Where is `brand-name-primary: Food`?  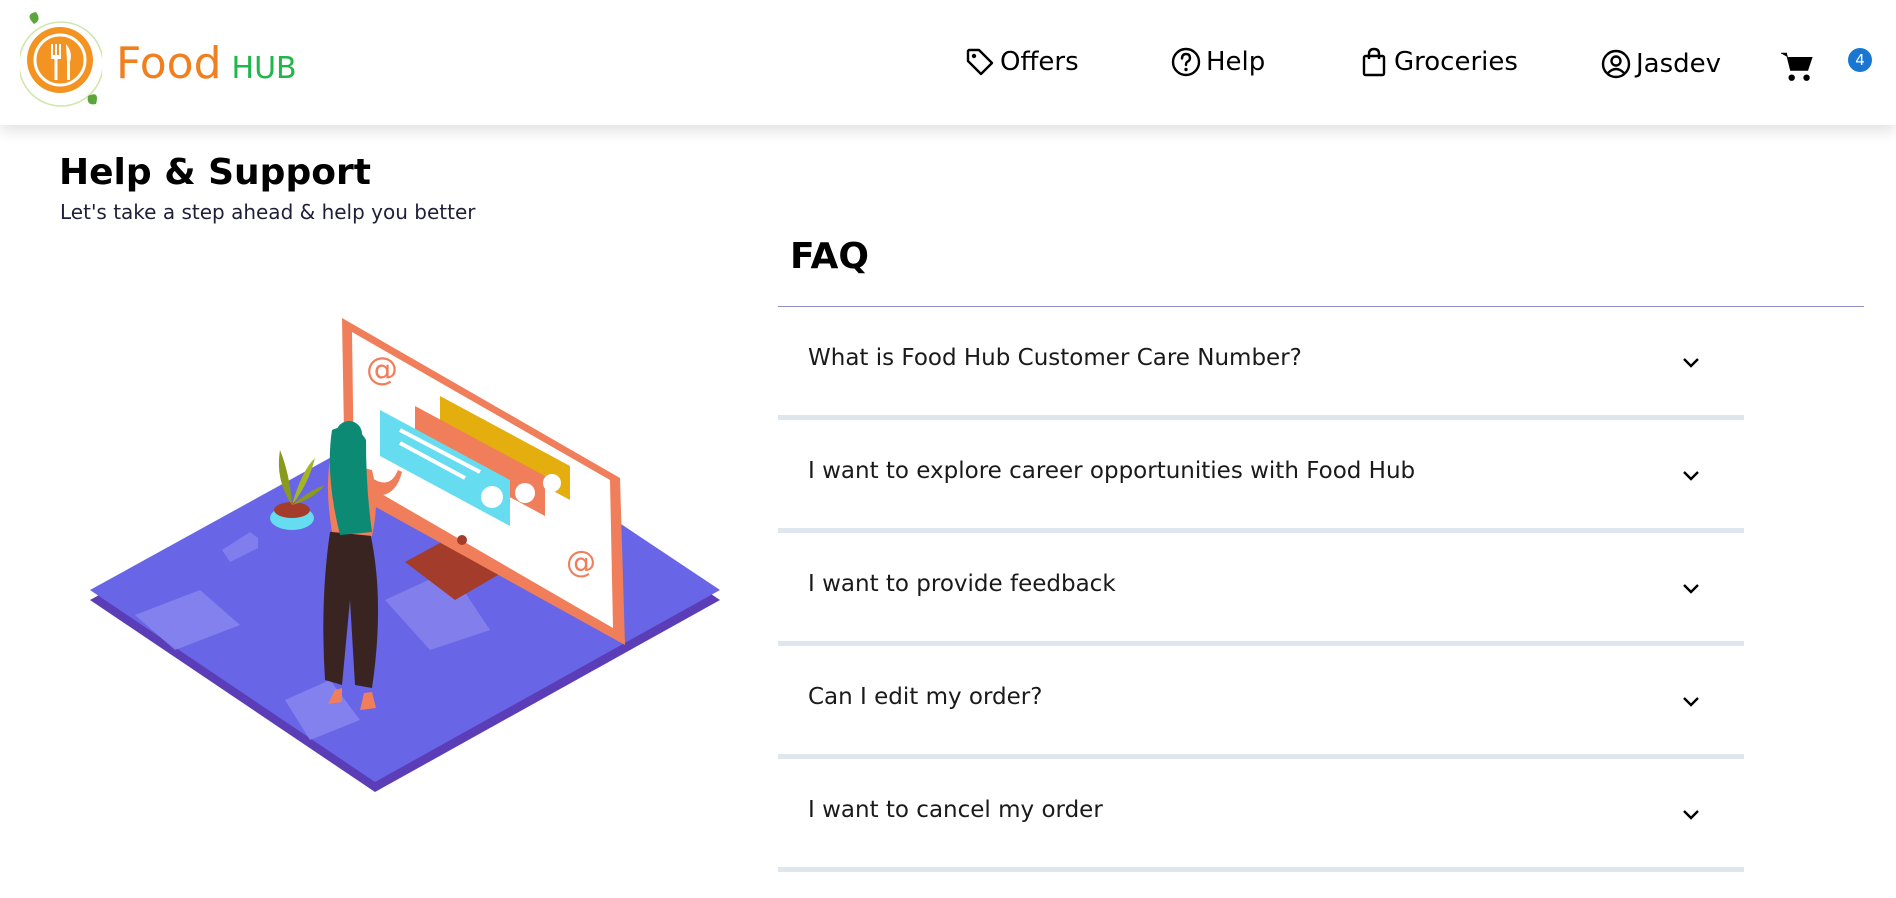 brand-name-primary: Food is located at coordinates (169, 63).